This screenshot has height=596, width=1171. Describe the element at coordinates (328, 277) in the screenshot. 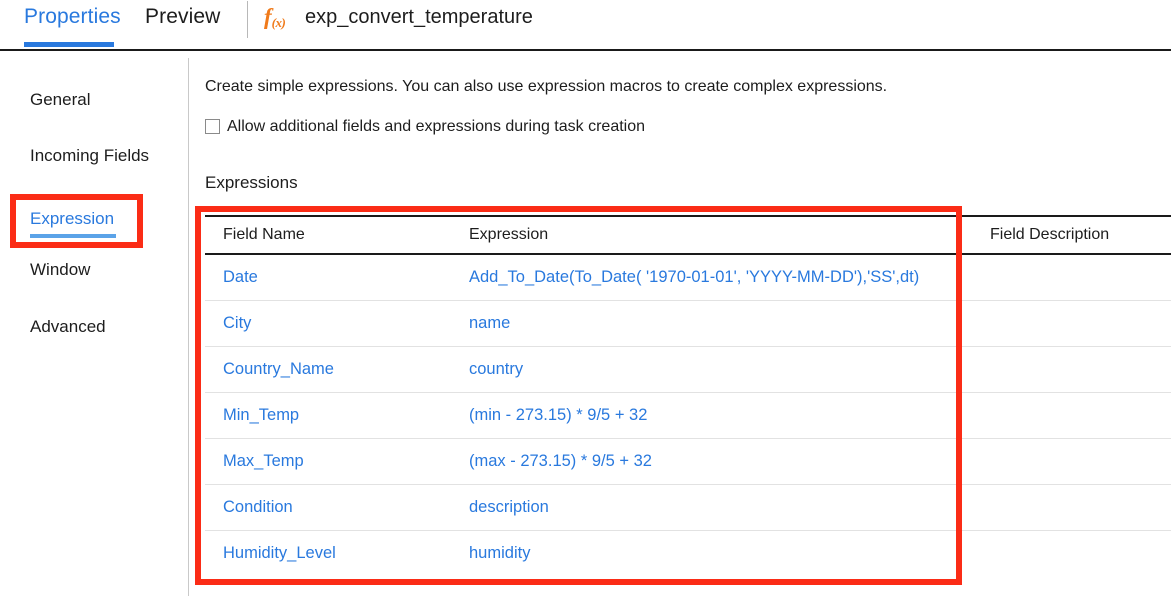

I see `cell-field-name: Date` at that location.